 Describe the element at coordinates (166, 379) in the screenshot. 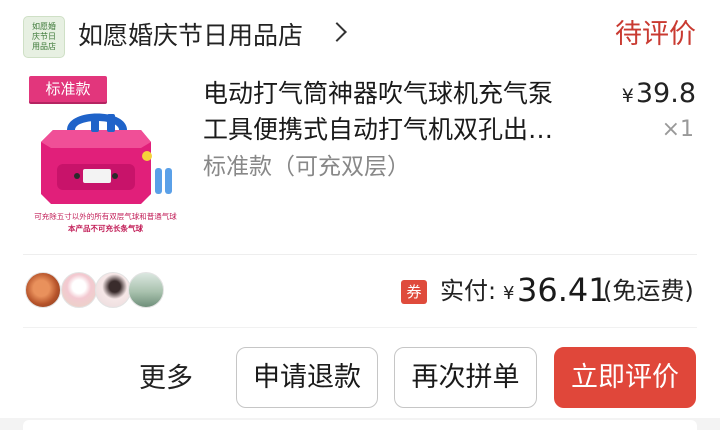

I see `more-button: 更多` at that location.